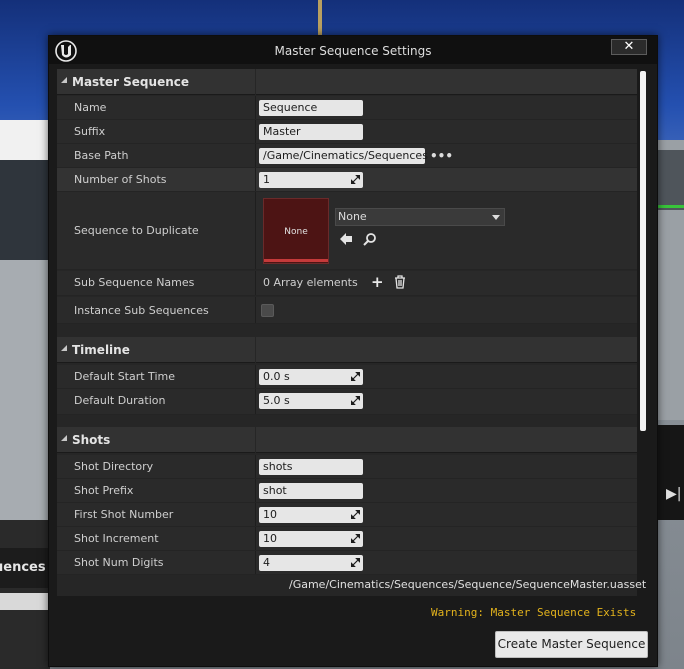 Image resolution: width=684 pixels, height=669 pixels. What do you see at coordinates (311, 467) in the screenshot?
I see `shot-directory-field: shots` at bounding box center [311, 467].